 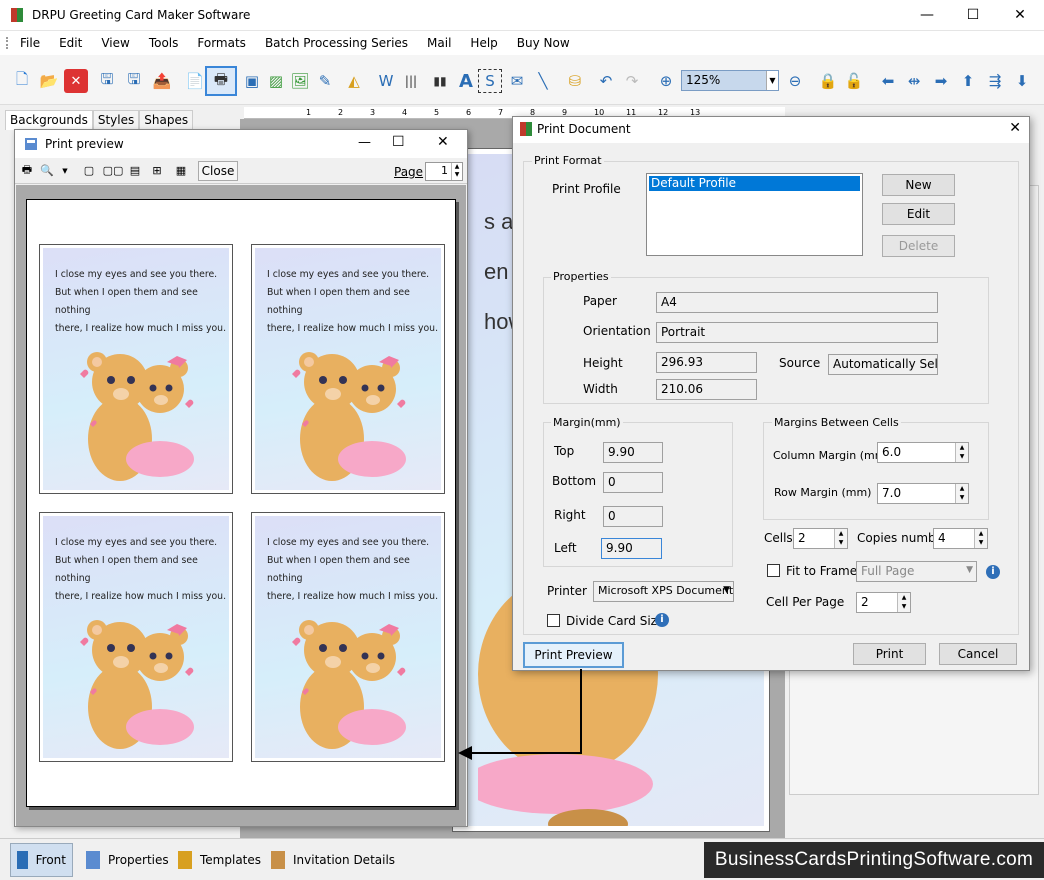 I want to click on maximize-button: ☐, so click(x=973, y=15).